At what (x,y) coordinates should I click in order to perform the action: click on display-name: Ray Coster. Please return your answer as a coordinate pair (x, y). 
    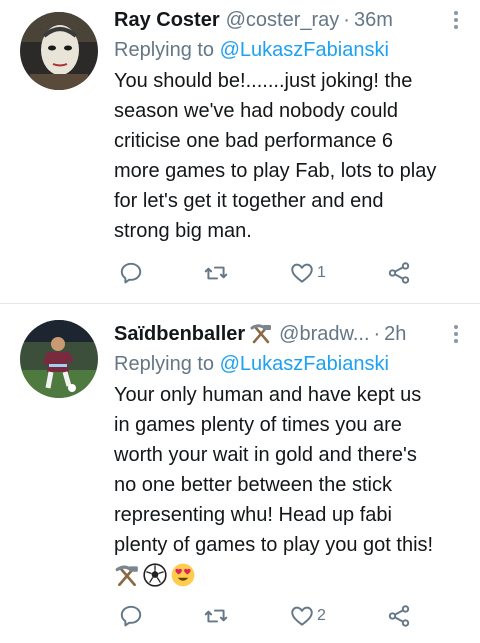
    Looking at the image, I should click on (167, 20).